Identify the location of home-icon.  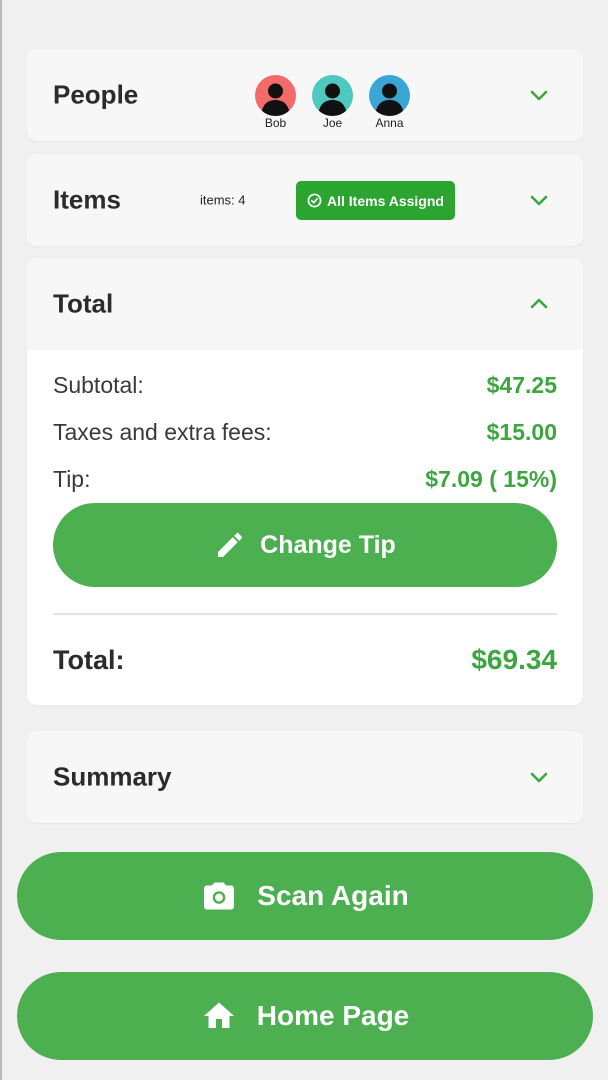
(218, 1015).